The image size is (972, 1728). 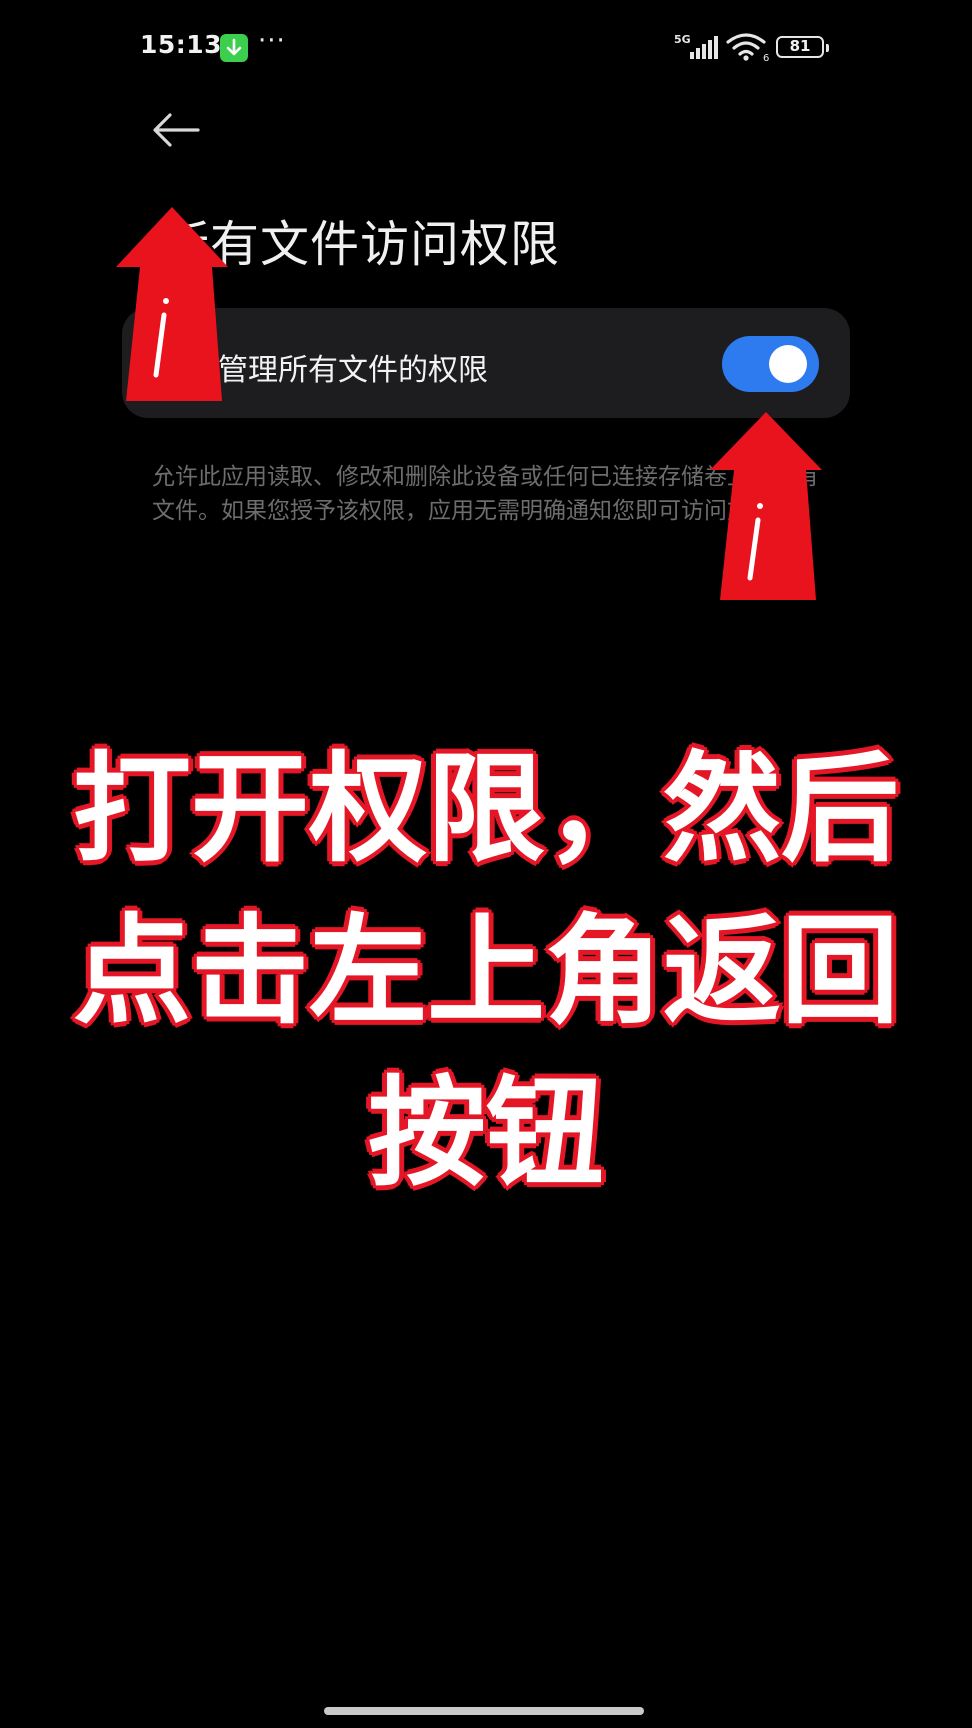 What do you see at coordinates (272, 41) in the screenshot?
I see `more-notifications-icon: ···` at bounding box center [272, 41].